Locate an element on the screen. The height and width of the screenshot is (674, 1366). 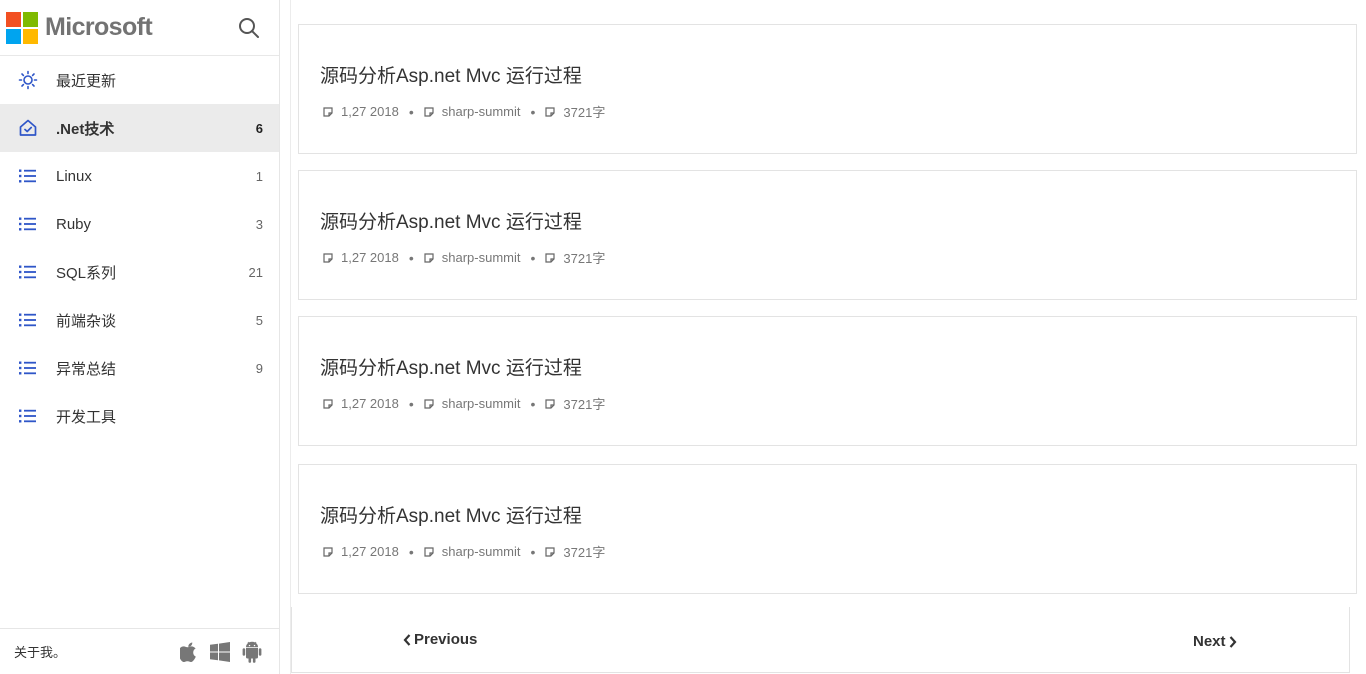
nav-item-count: 6 is located at coordinates (259, 128).